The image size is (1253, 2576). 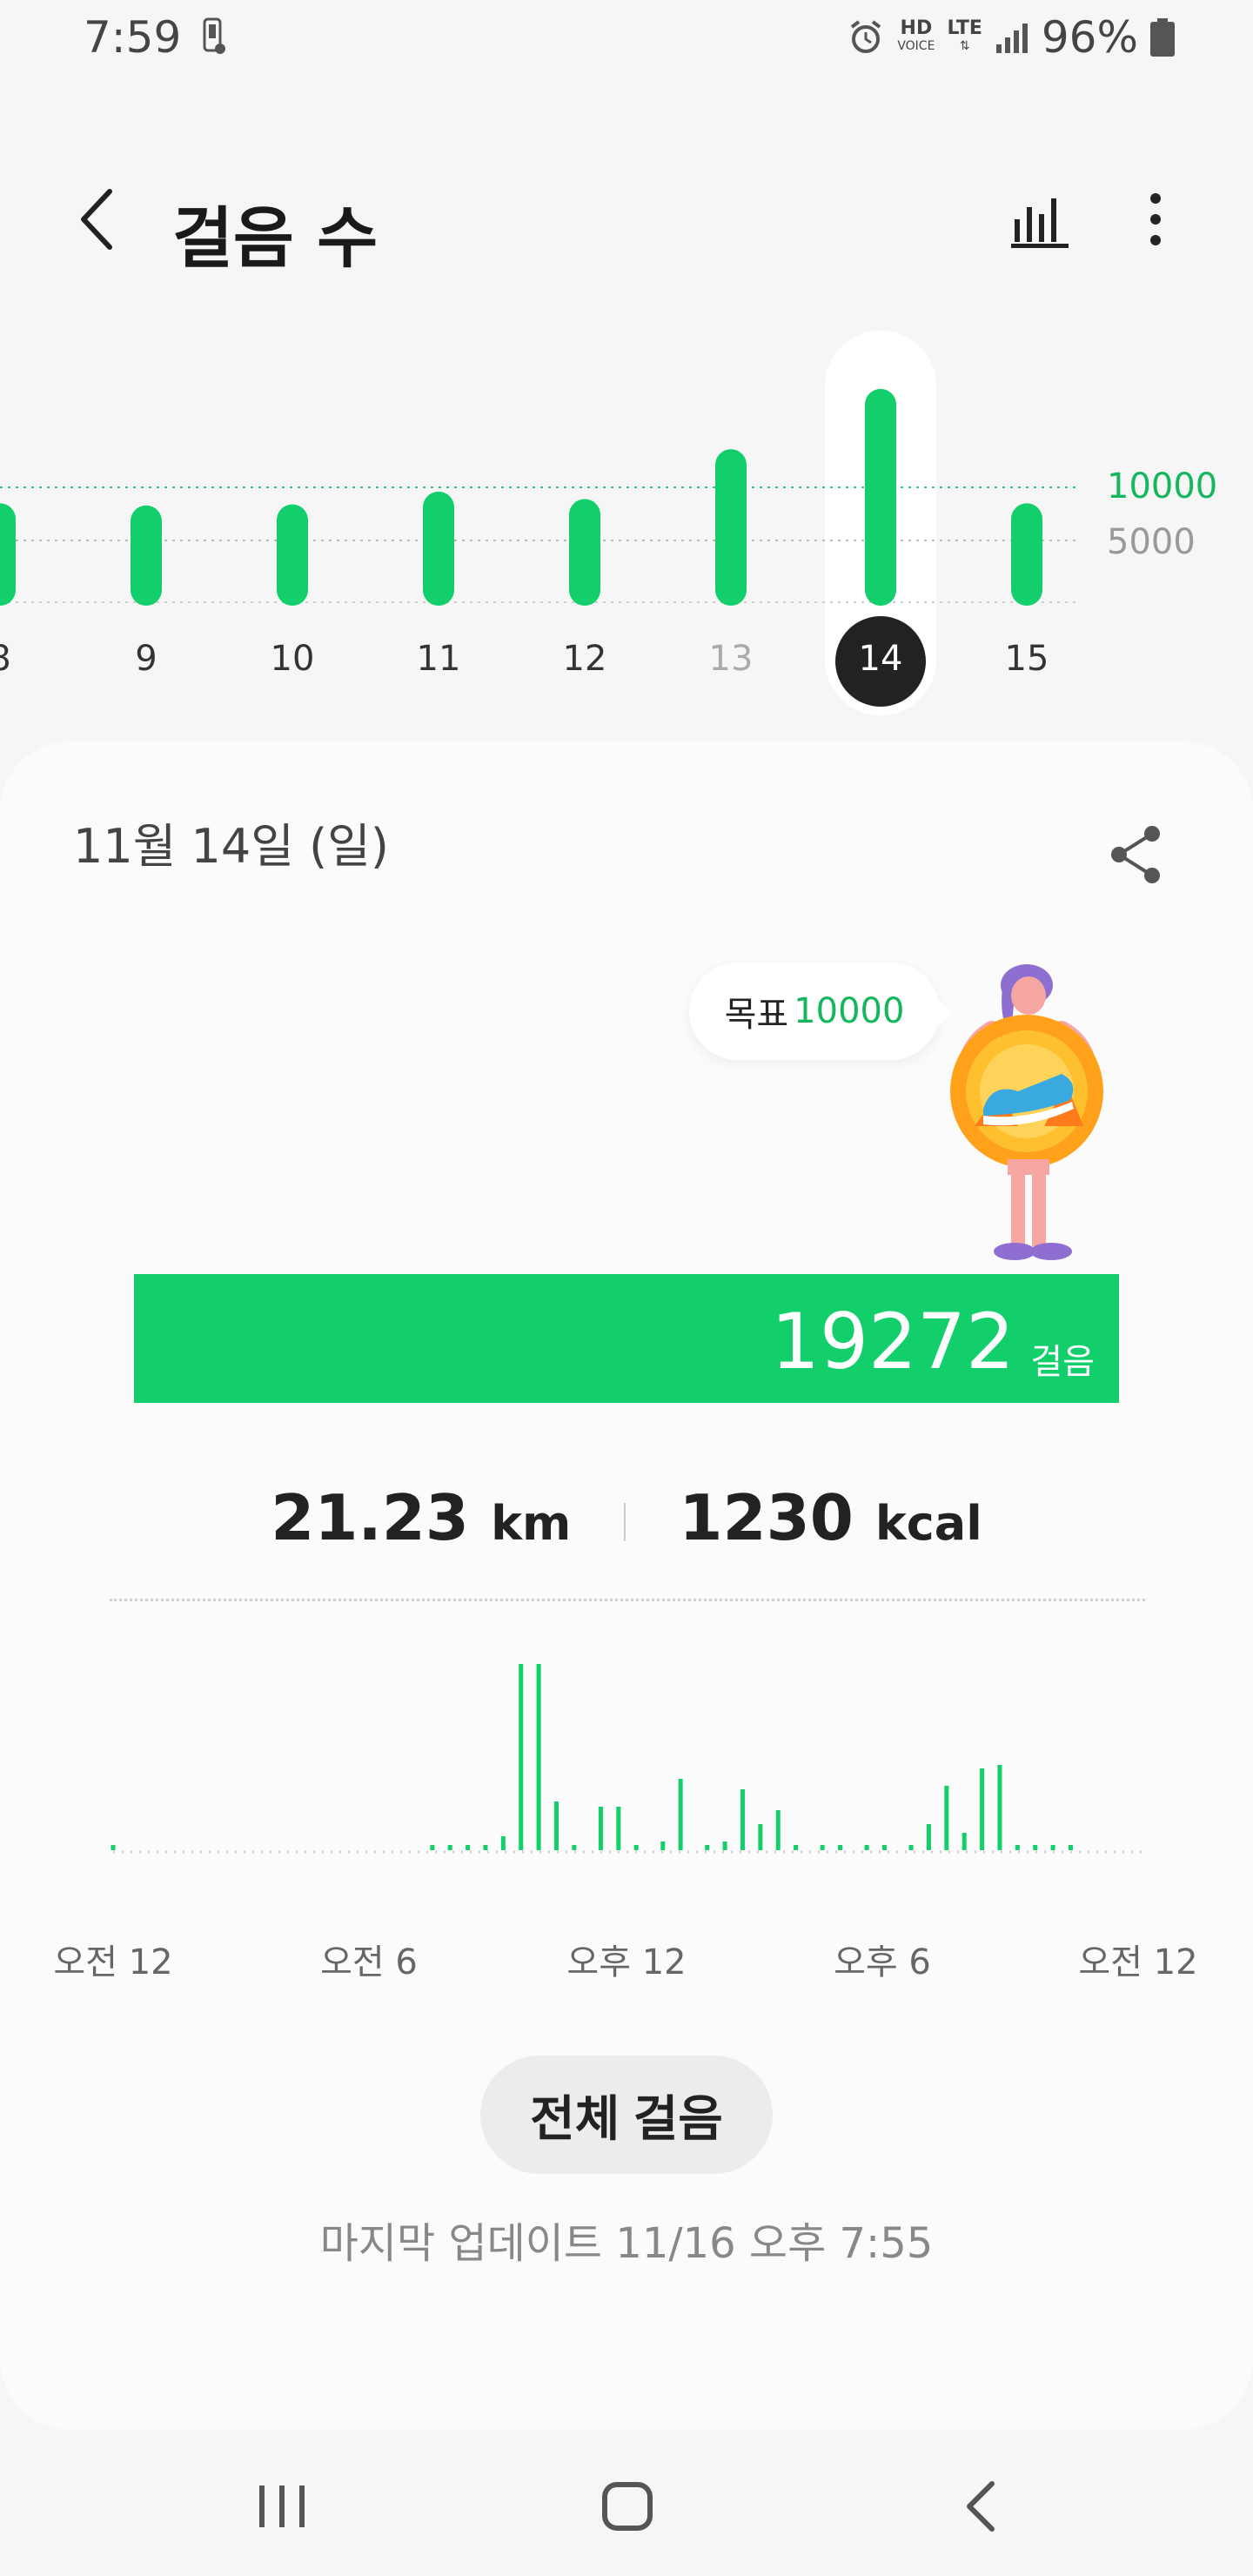 I want to click on day-label-10: 10, so click(x=292, y=659).